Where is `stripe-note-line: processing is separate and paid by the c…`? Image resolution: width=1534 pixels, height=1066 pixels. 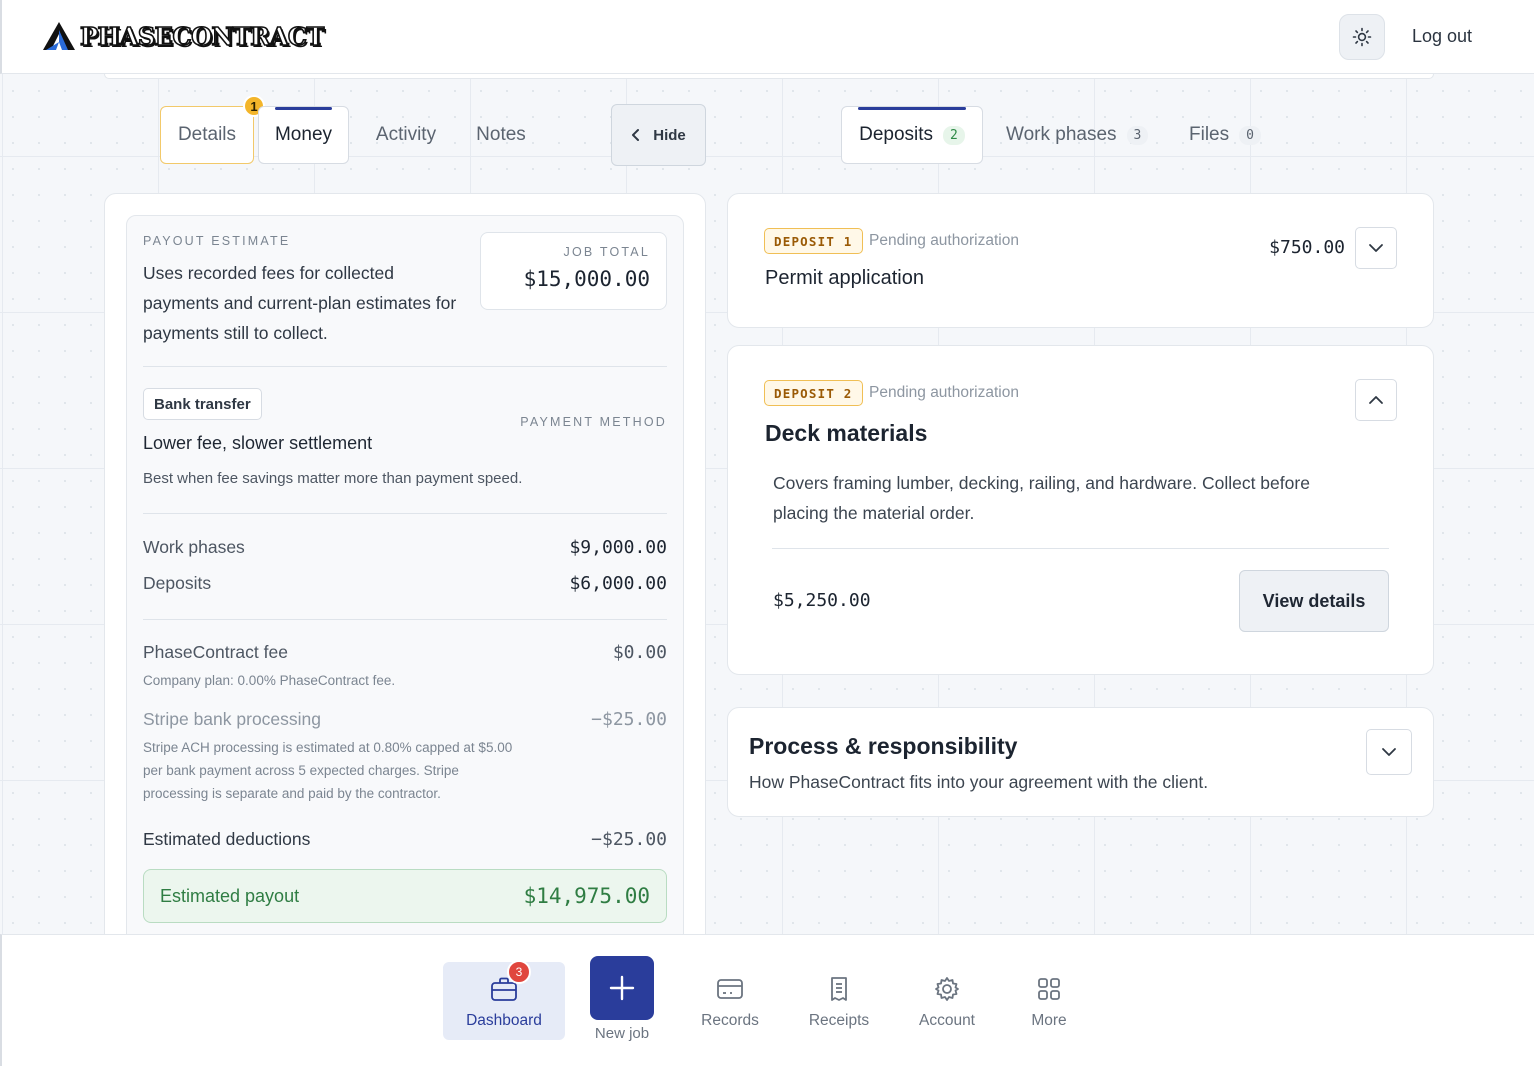
stripe-note-line: processing is separate and paid by the c… is located at coordinates (292, 793).